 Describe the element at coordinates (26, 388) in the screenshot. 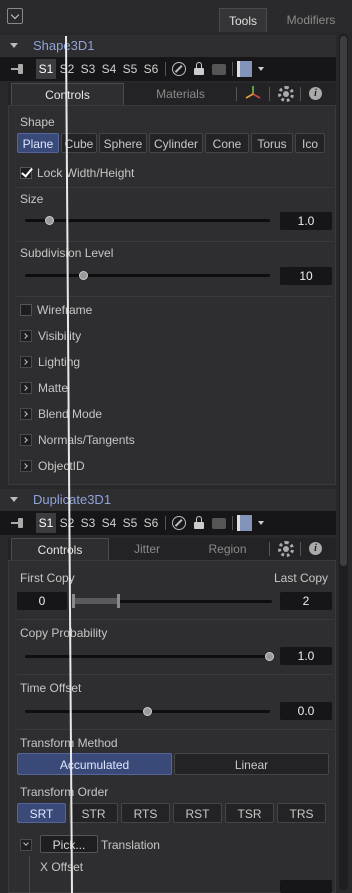

I see `matte-expand-icon` at that location.